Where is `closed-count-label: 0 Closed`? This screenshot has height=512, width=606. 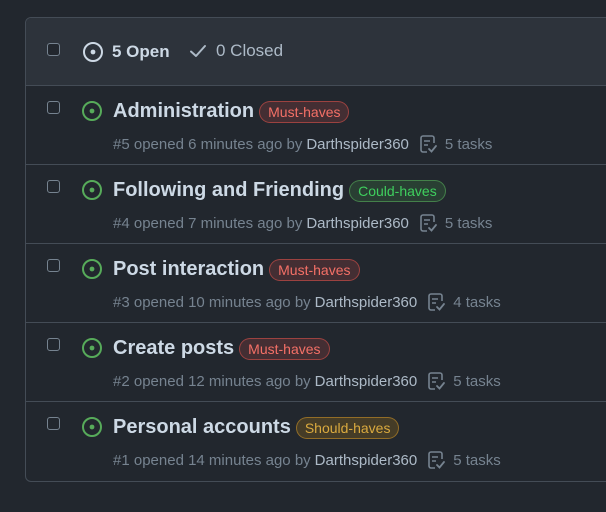
closed-count-label: 0 Closed is located at coordinates (250, 50).